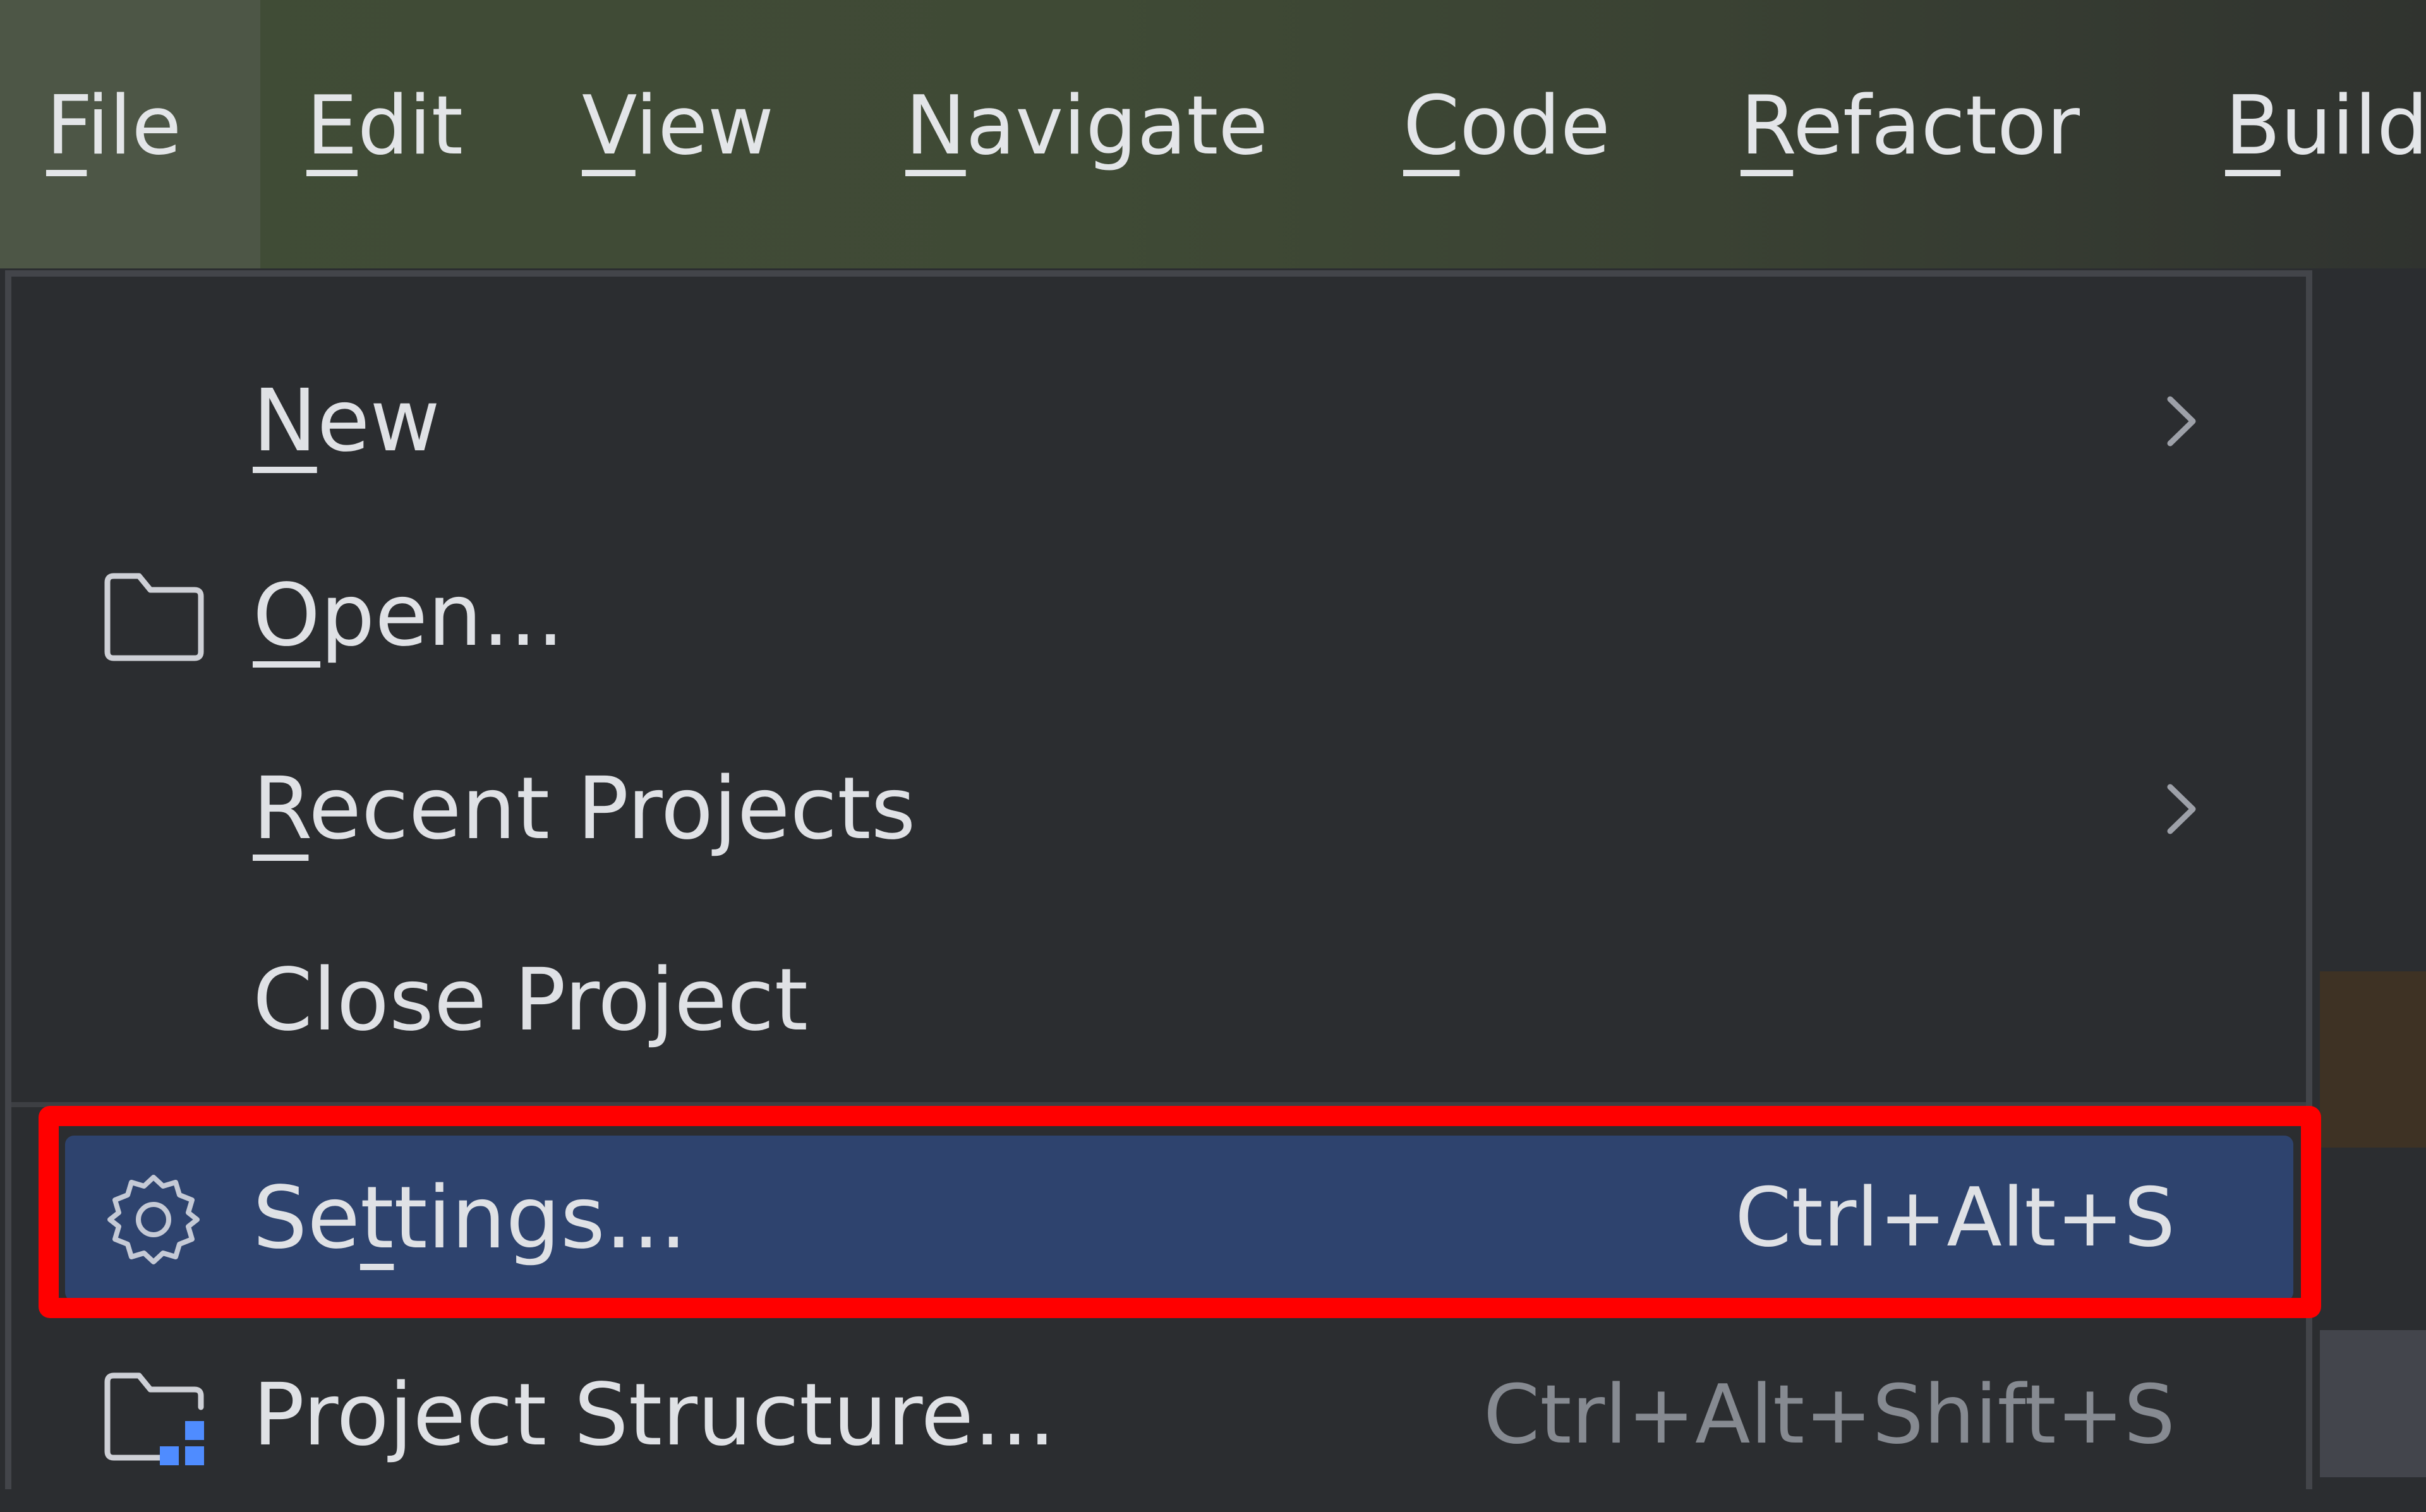  What do you see at coordinates (584, 809) in the screenshot?
I see `menu-item-label: Recent Projects` at bounding box center [584, 809].